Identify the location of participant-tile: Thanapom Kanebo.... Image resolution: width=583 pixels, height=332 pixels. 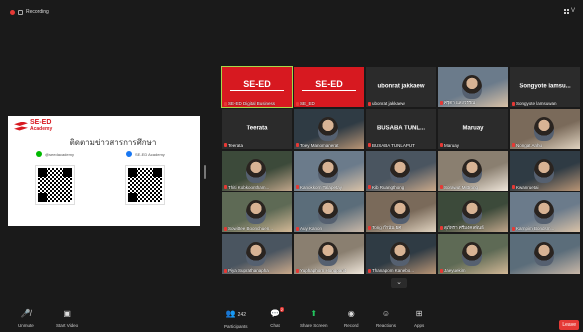
(401, 254).